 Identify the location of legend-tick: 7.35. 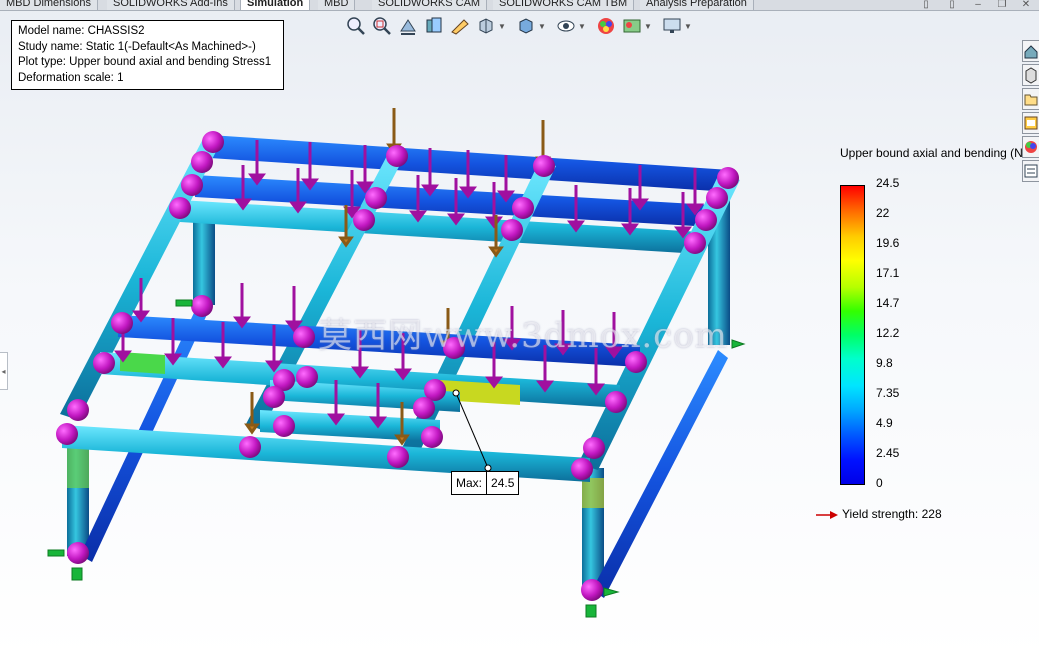
(888, 393).